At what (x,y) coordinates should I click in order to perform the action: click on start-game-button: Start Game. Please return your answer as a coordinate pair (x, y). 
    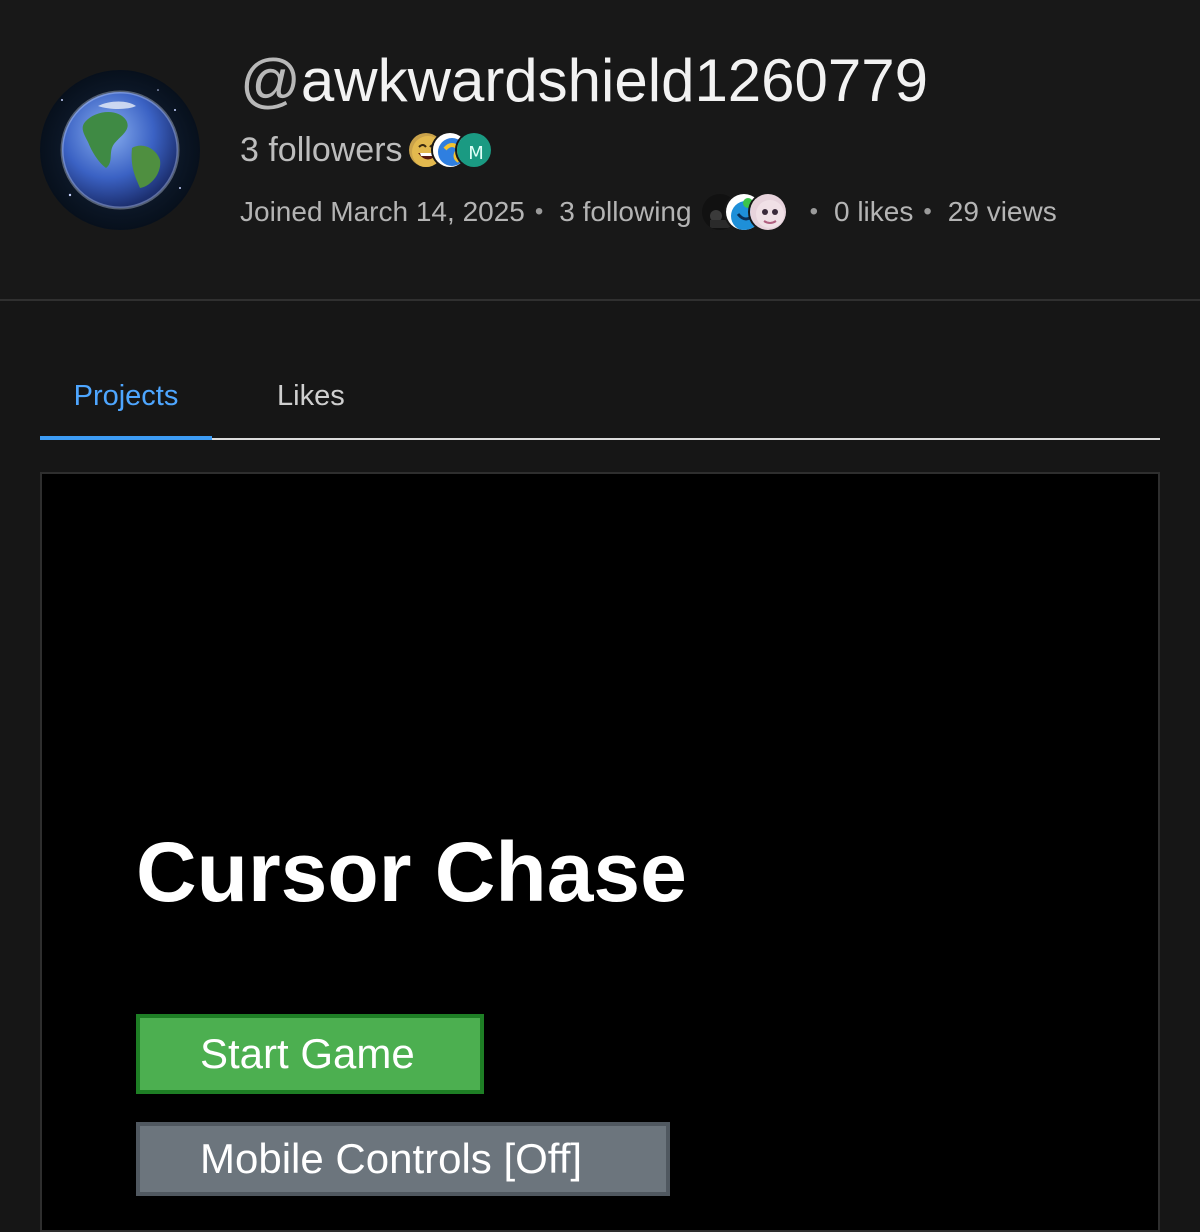
    Looking at the image, I should click on (310, 1054).